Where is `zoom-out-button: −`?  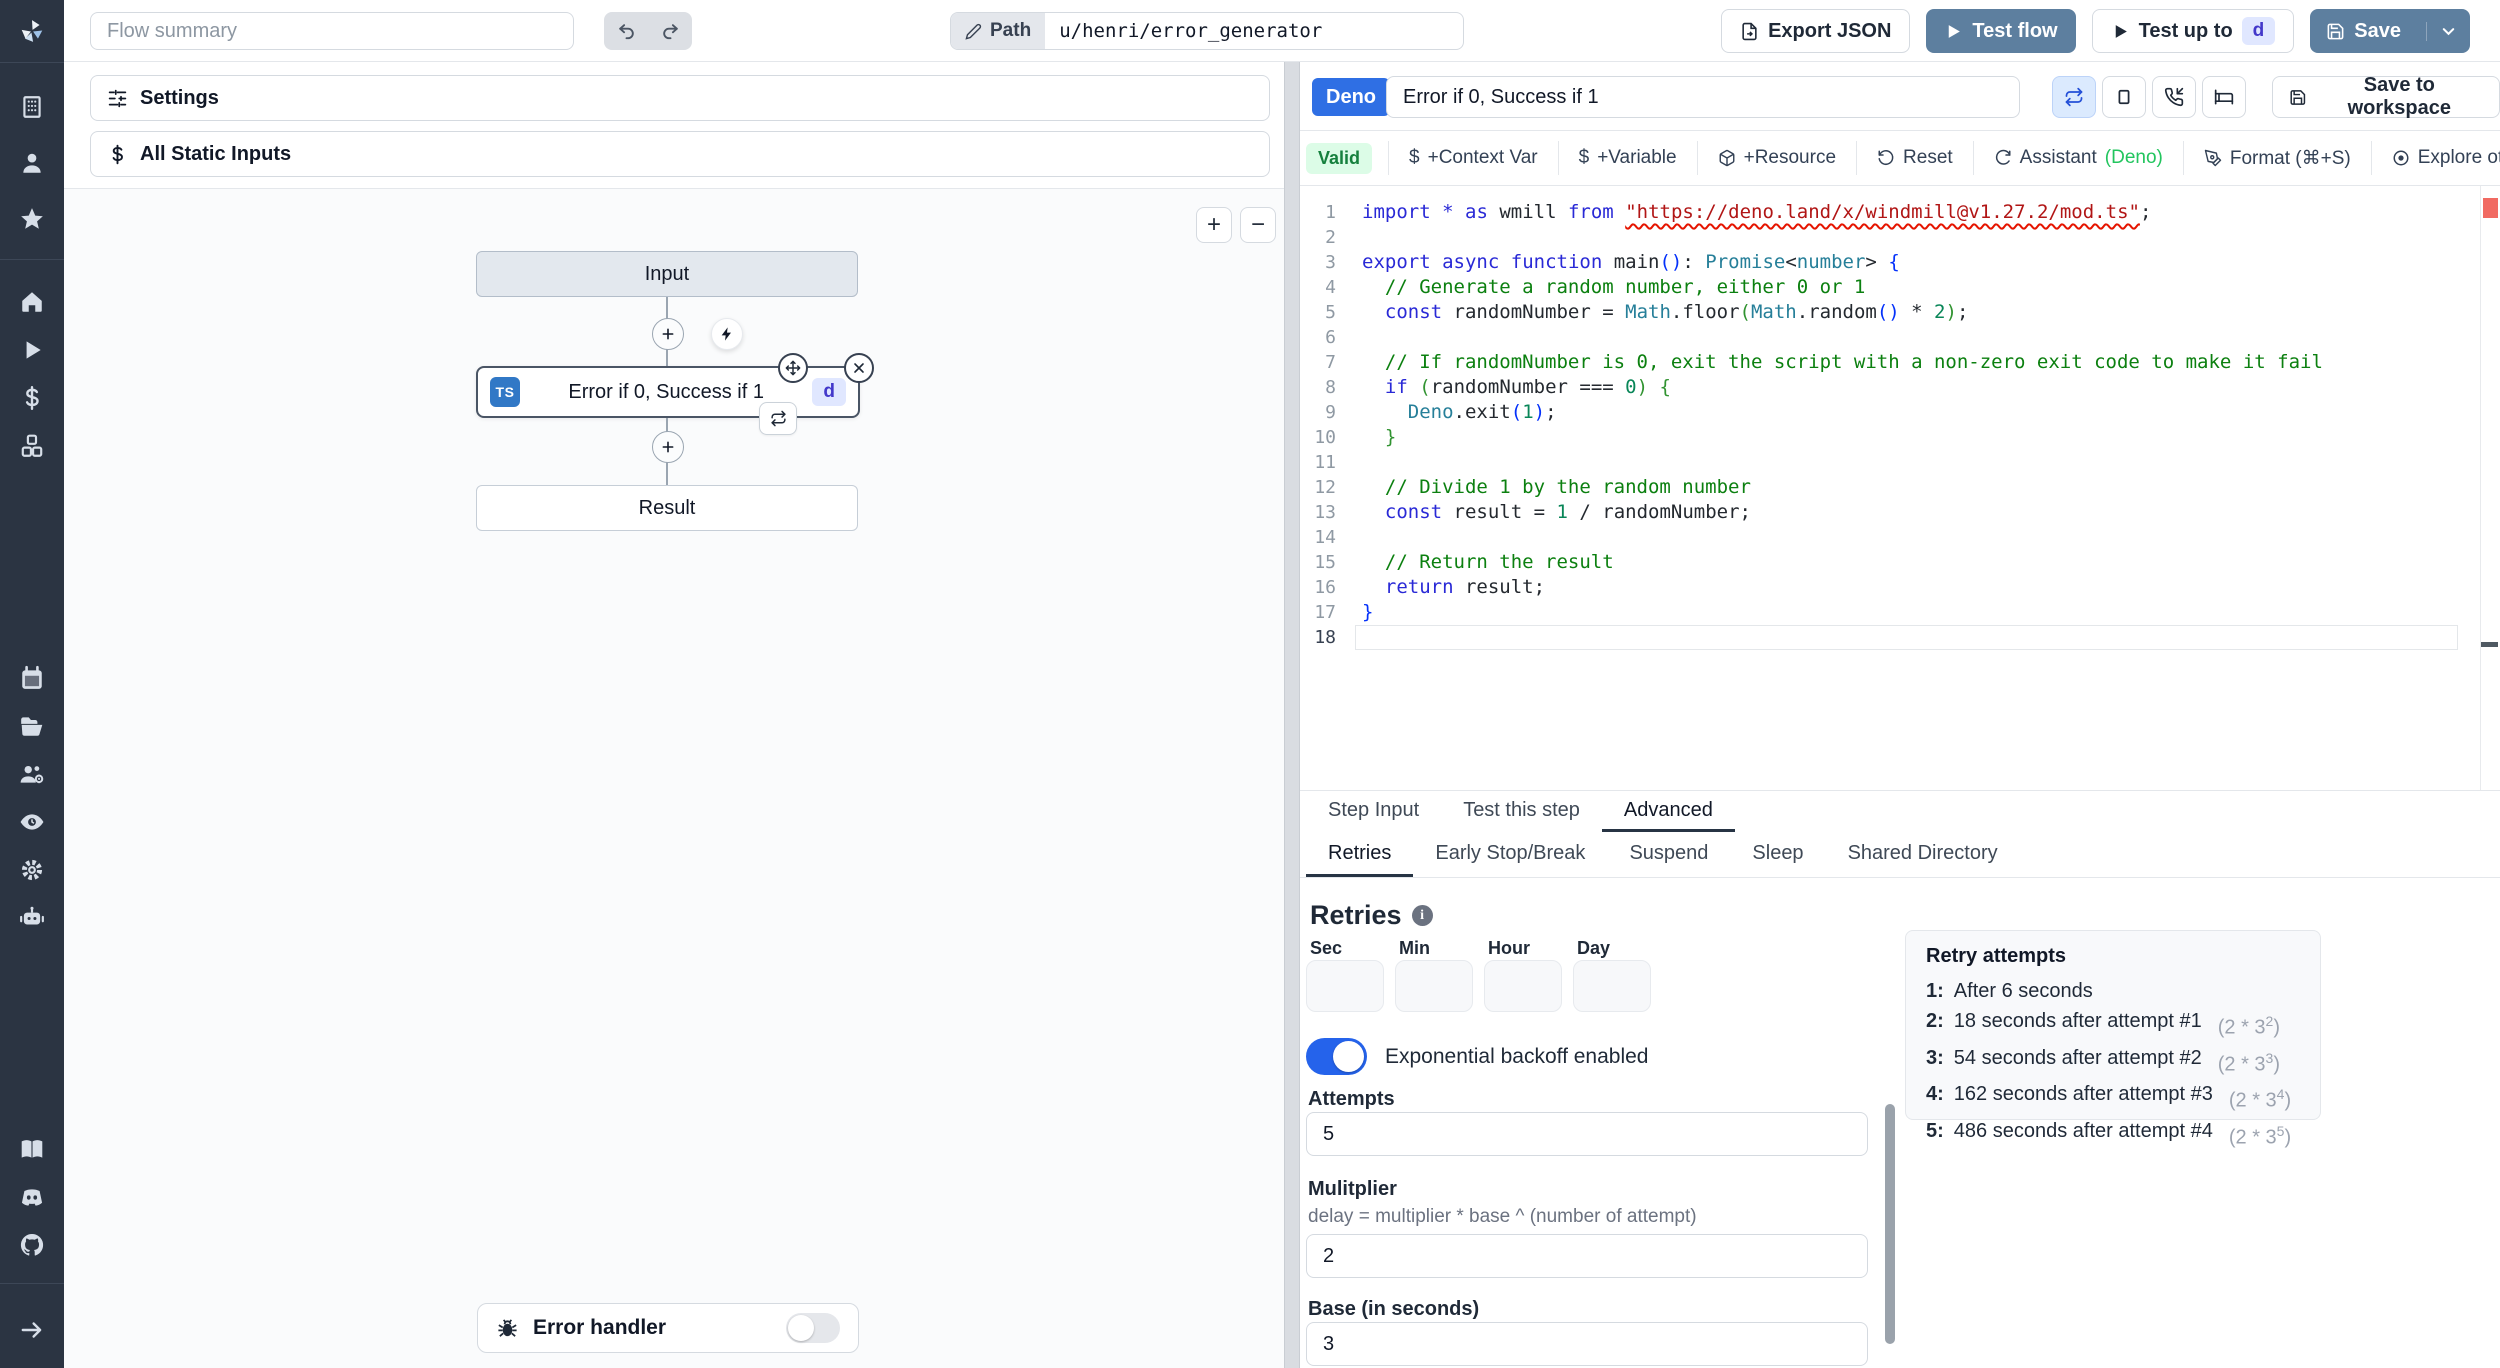 zoom-out-button: − is located at coordinates (1258, 225).